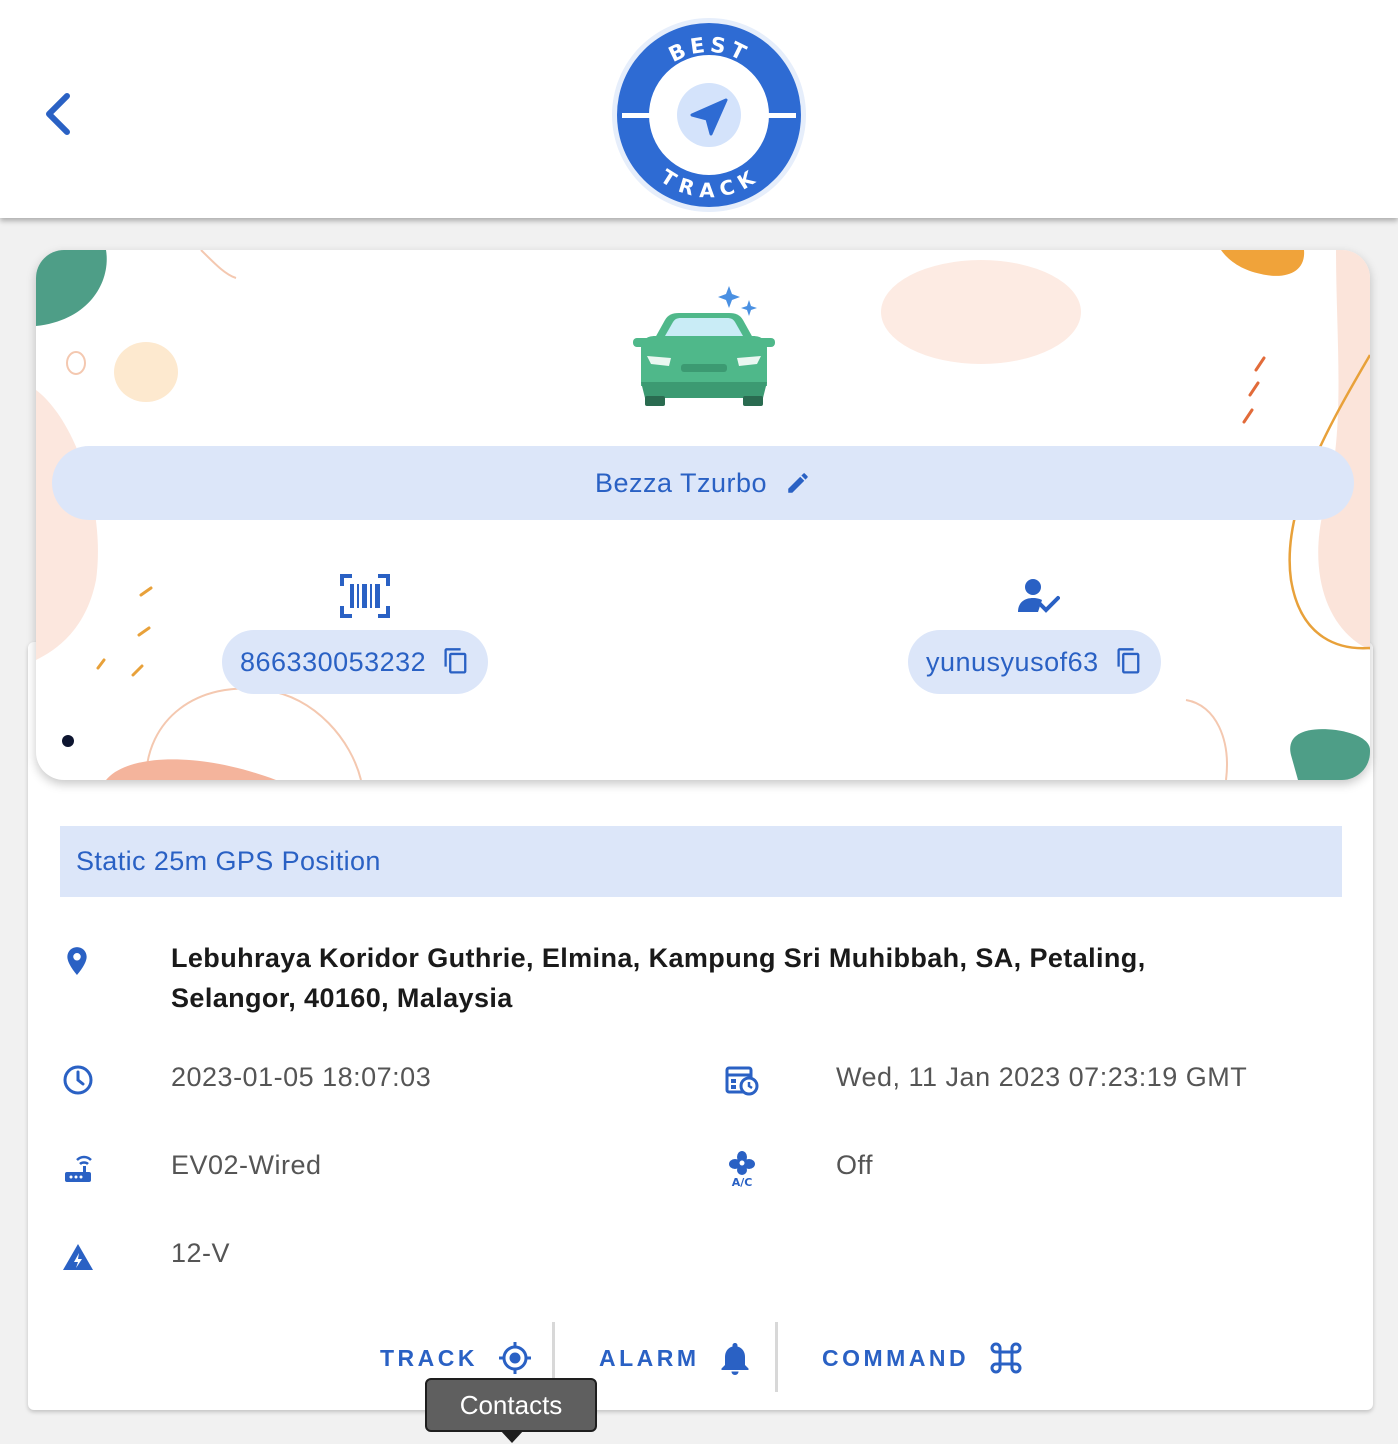 Image resolution: width=1398 pixels, height=1444 pixels. What do you see at coordinates (1012, 661) in the screenshot?
I see `owner-value: yunusyusof63` at bounding box center [1012, 661].